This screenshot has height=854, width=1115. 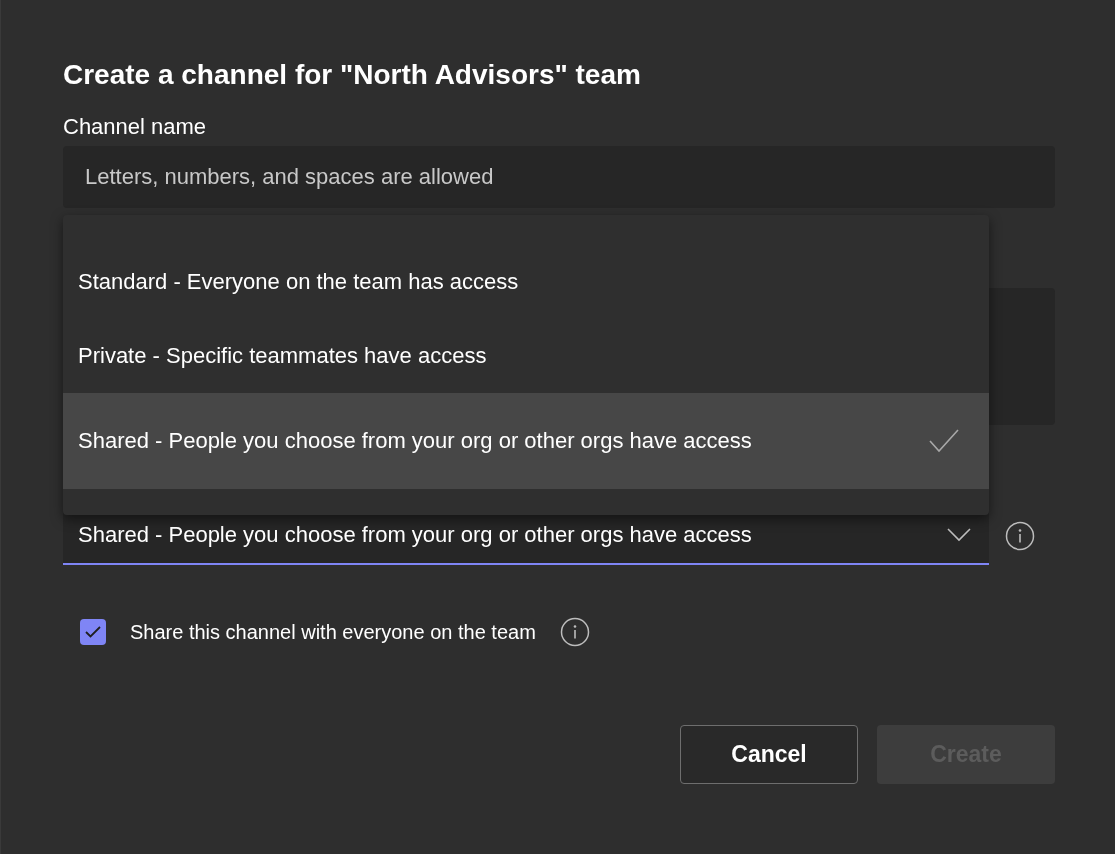 What do you see at coordinates (135, 127) in the screenshot?
I see `field-label: Channel name` at bounding box center [135, 127].